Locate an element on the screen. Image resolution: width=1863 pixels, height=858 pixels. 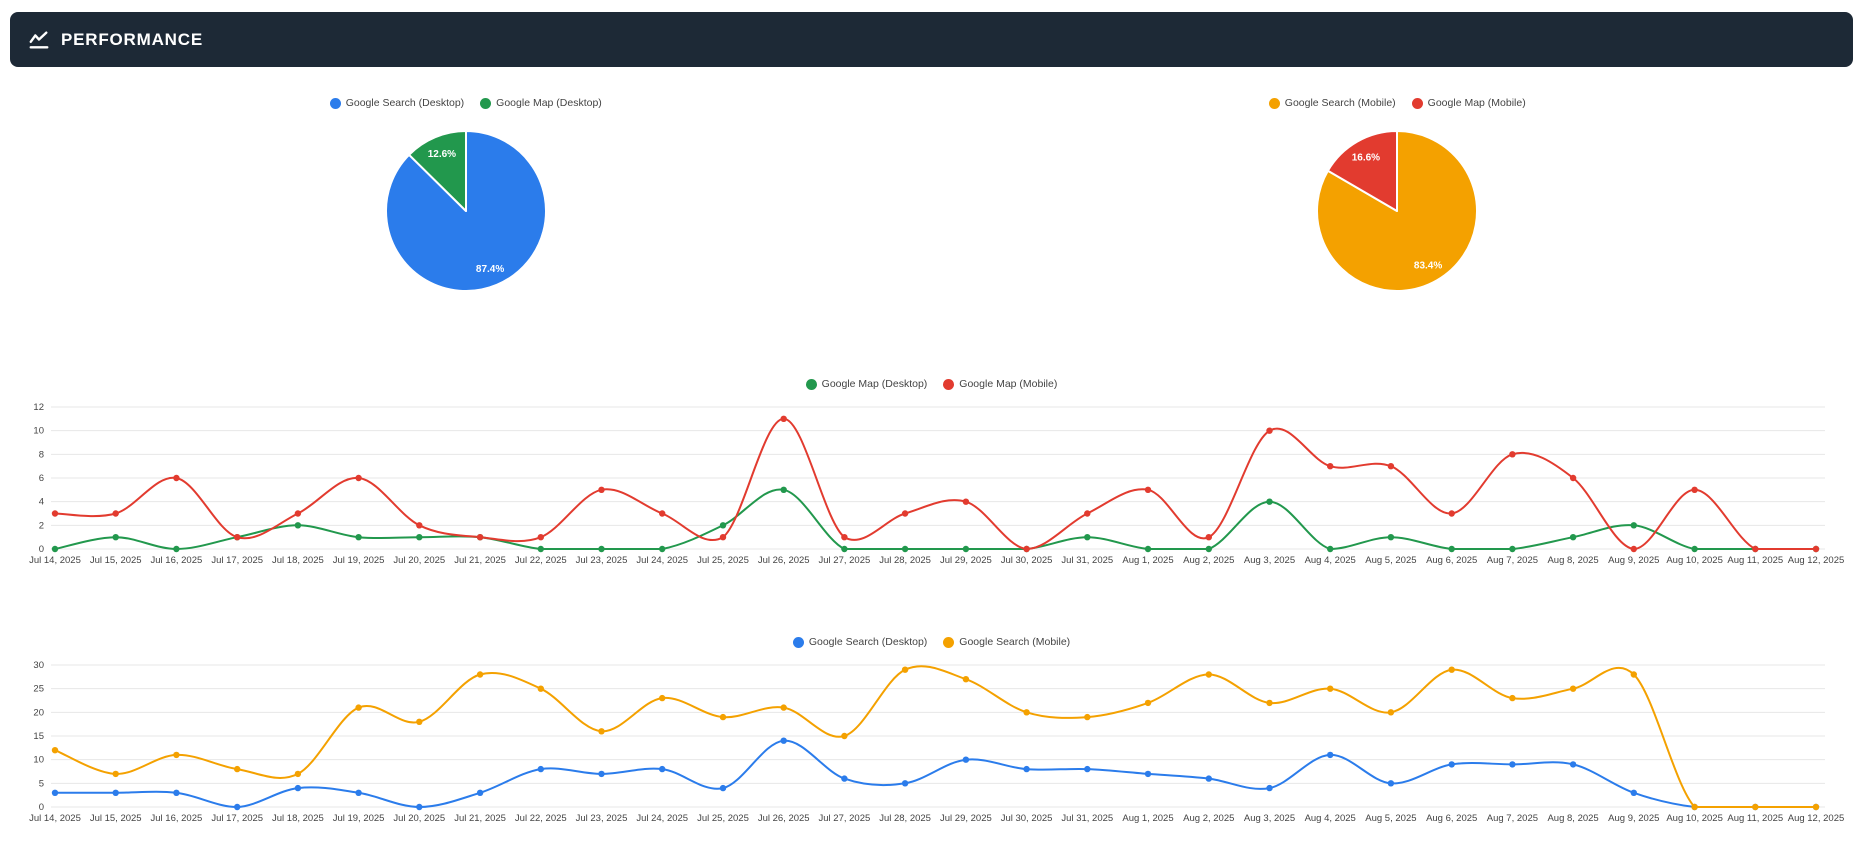
pie-chart-mobile-canvas: 83.4%16.6% is located at coordinates (1397, 211).